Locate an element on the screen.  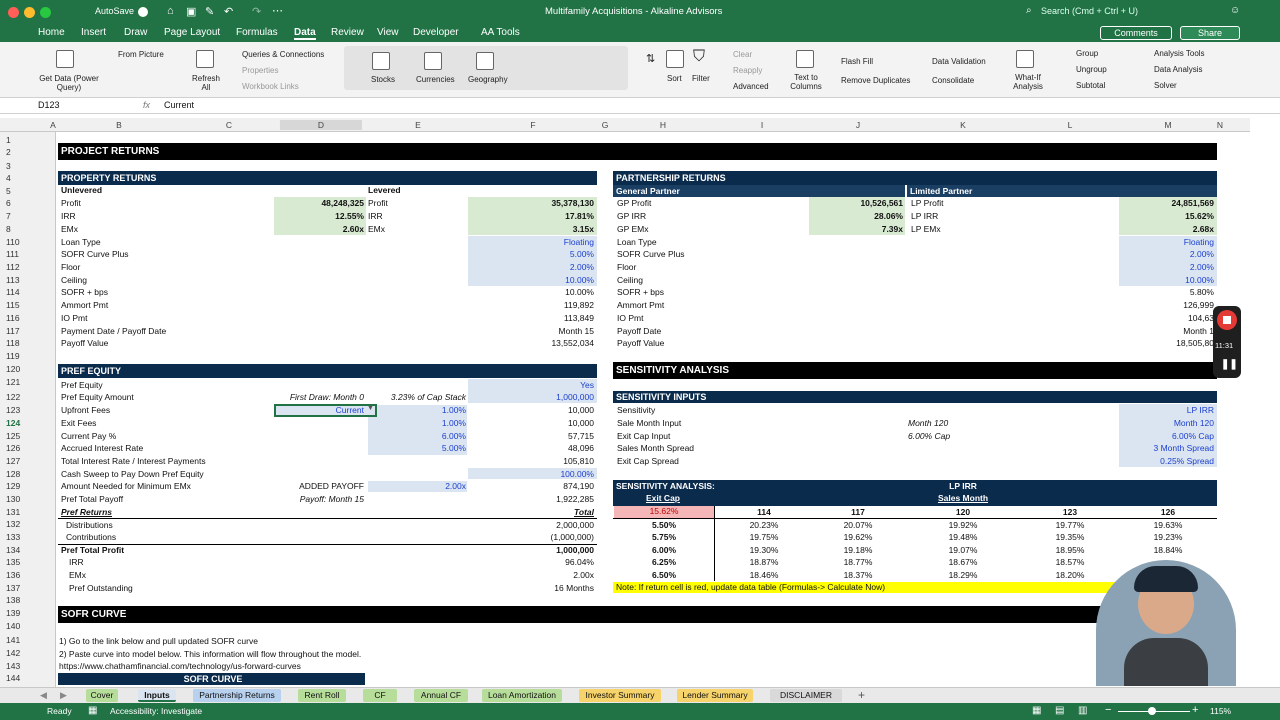
sort-az-icon: ⇅ is located at coordinates (650, 58).